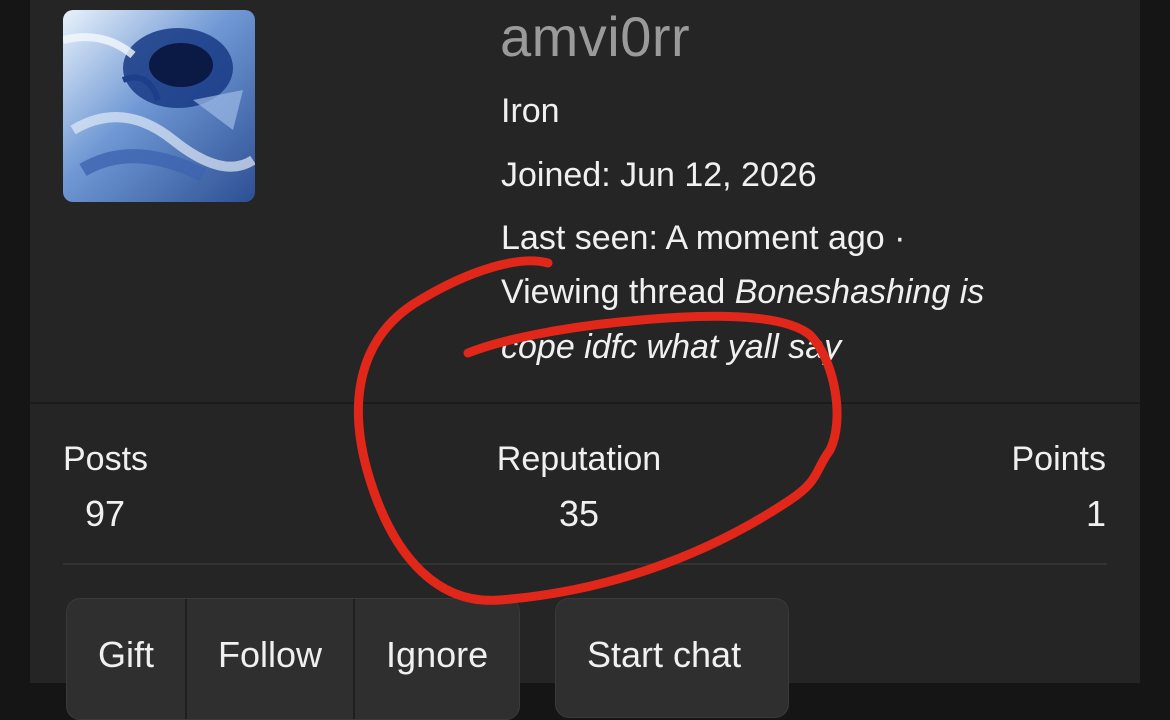  I want to click on stat-reputation: Reputation 35, so click(579, 487).